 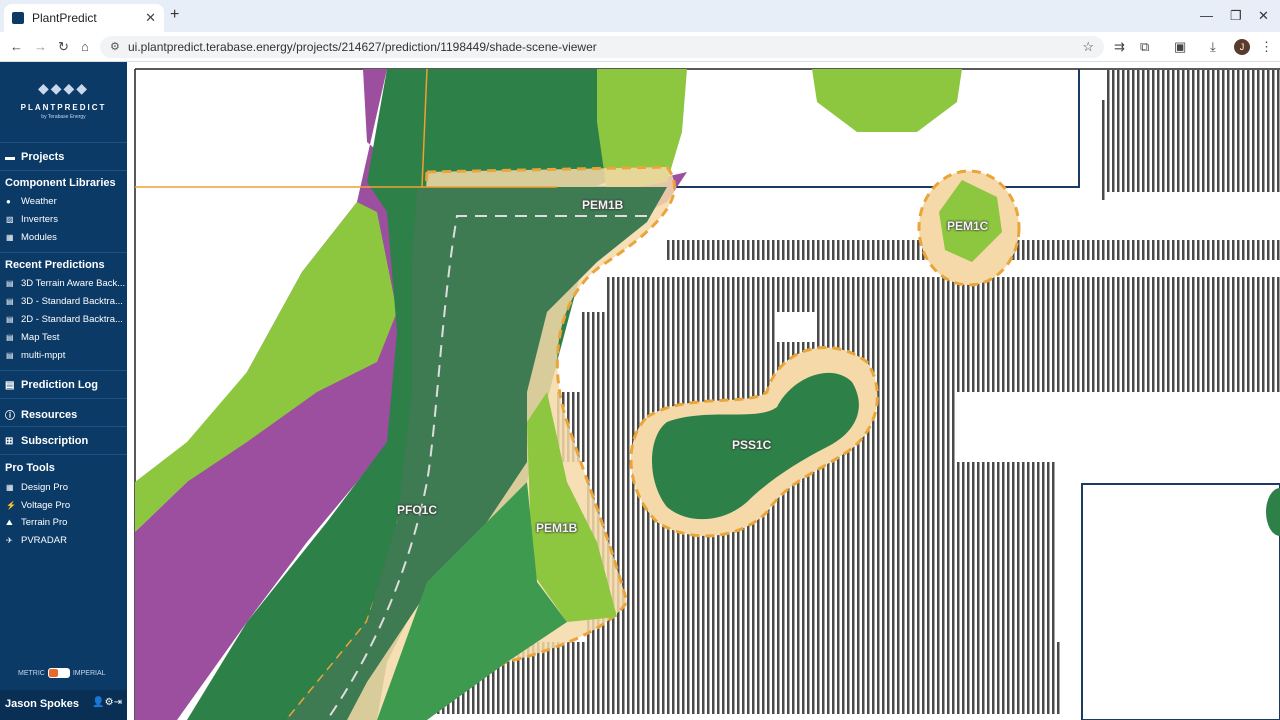 What do you see at coordinates (417, 510) in the screenshot?
I see `map-label: PFO1C` at bounding box center [417, 510].